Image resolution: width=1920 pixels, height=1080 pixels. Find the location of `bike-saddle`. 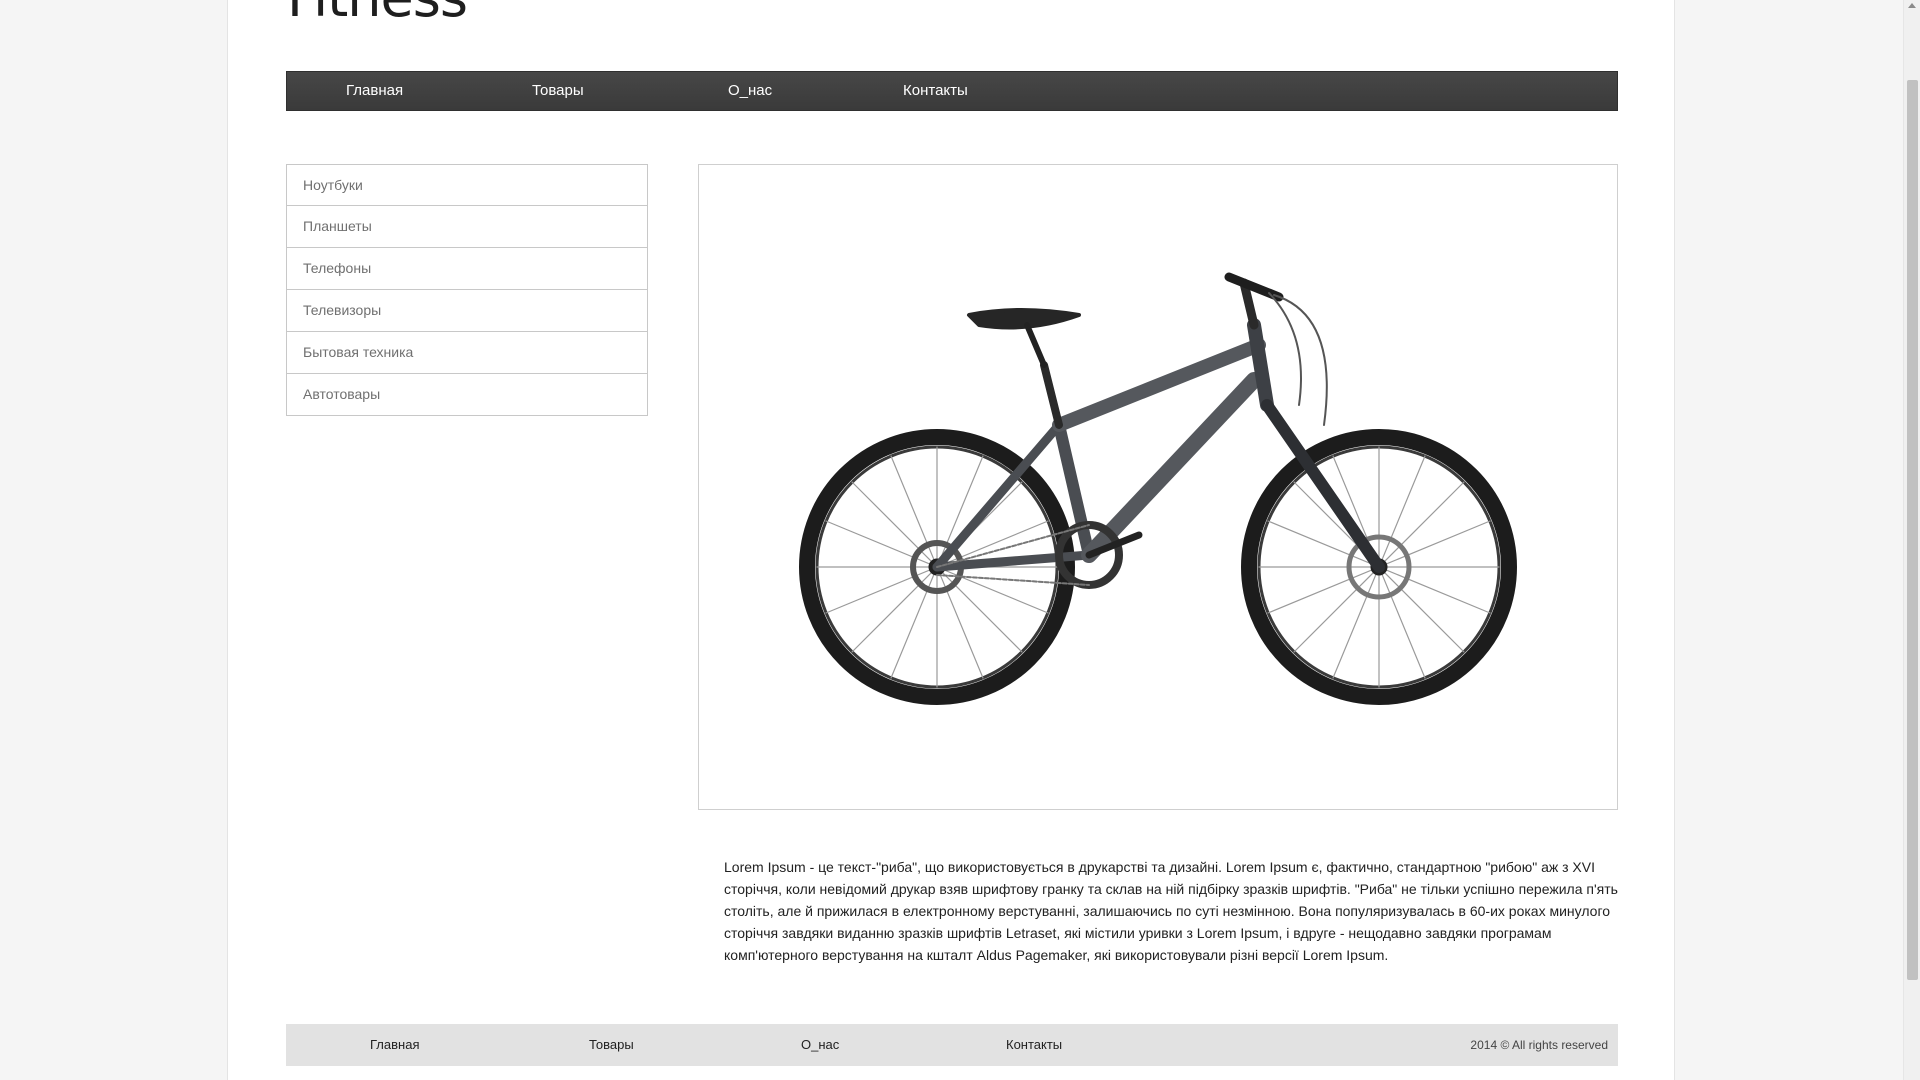

bike-saddle is located at coordinates (1024, 319).